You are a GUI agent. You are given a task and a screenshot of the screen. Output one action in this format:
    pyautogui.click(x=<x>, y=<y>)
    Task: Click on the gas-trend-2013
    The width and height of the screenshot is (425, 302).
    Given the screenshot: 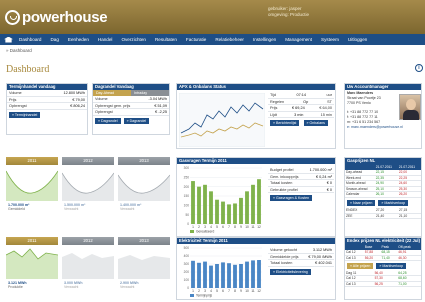 What is the action you would take?
    pyautogui.click(x=144, y=187)
    